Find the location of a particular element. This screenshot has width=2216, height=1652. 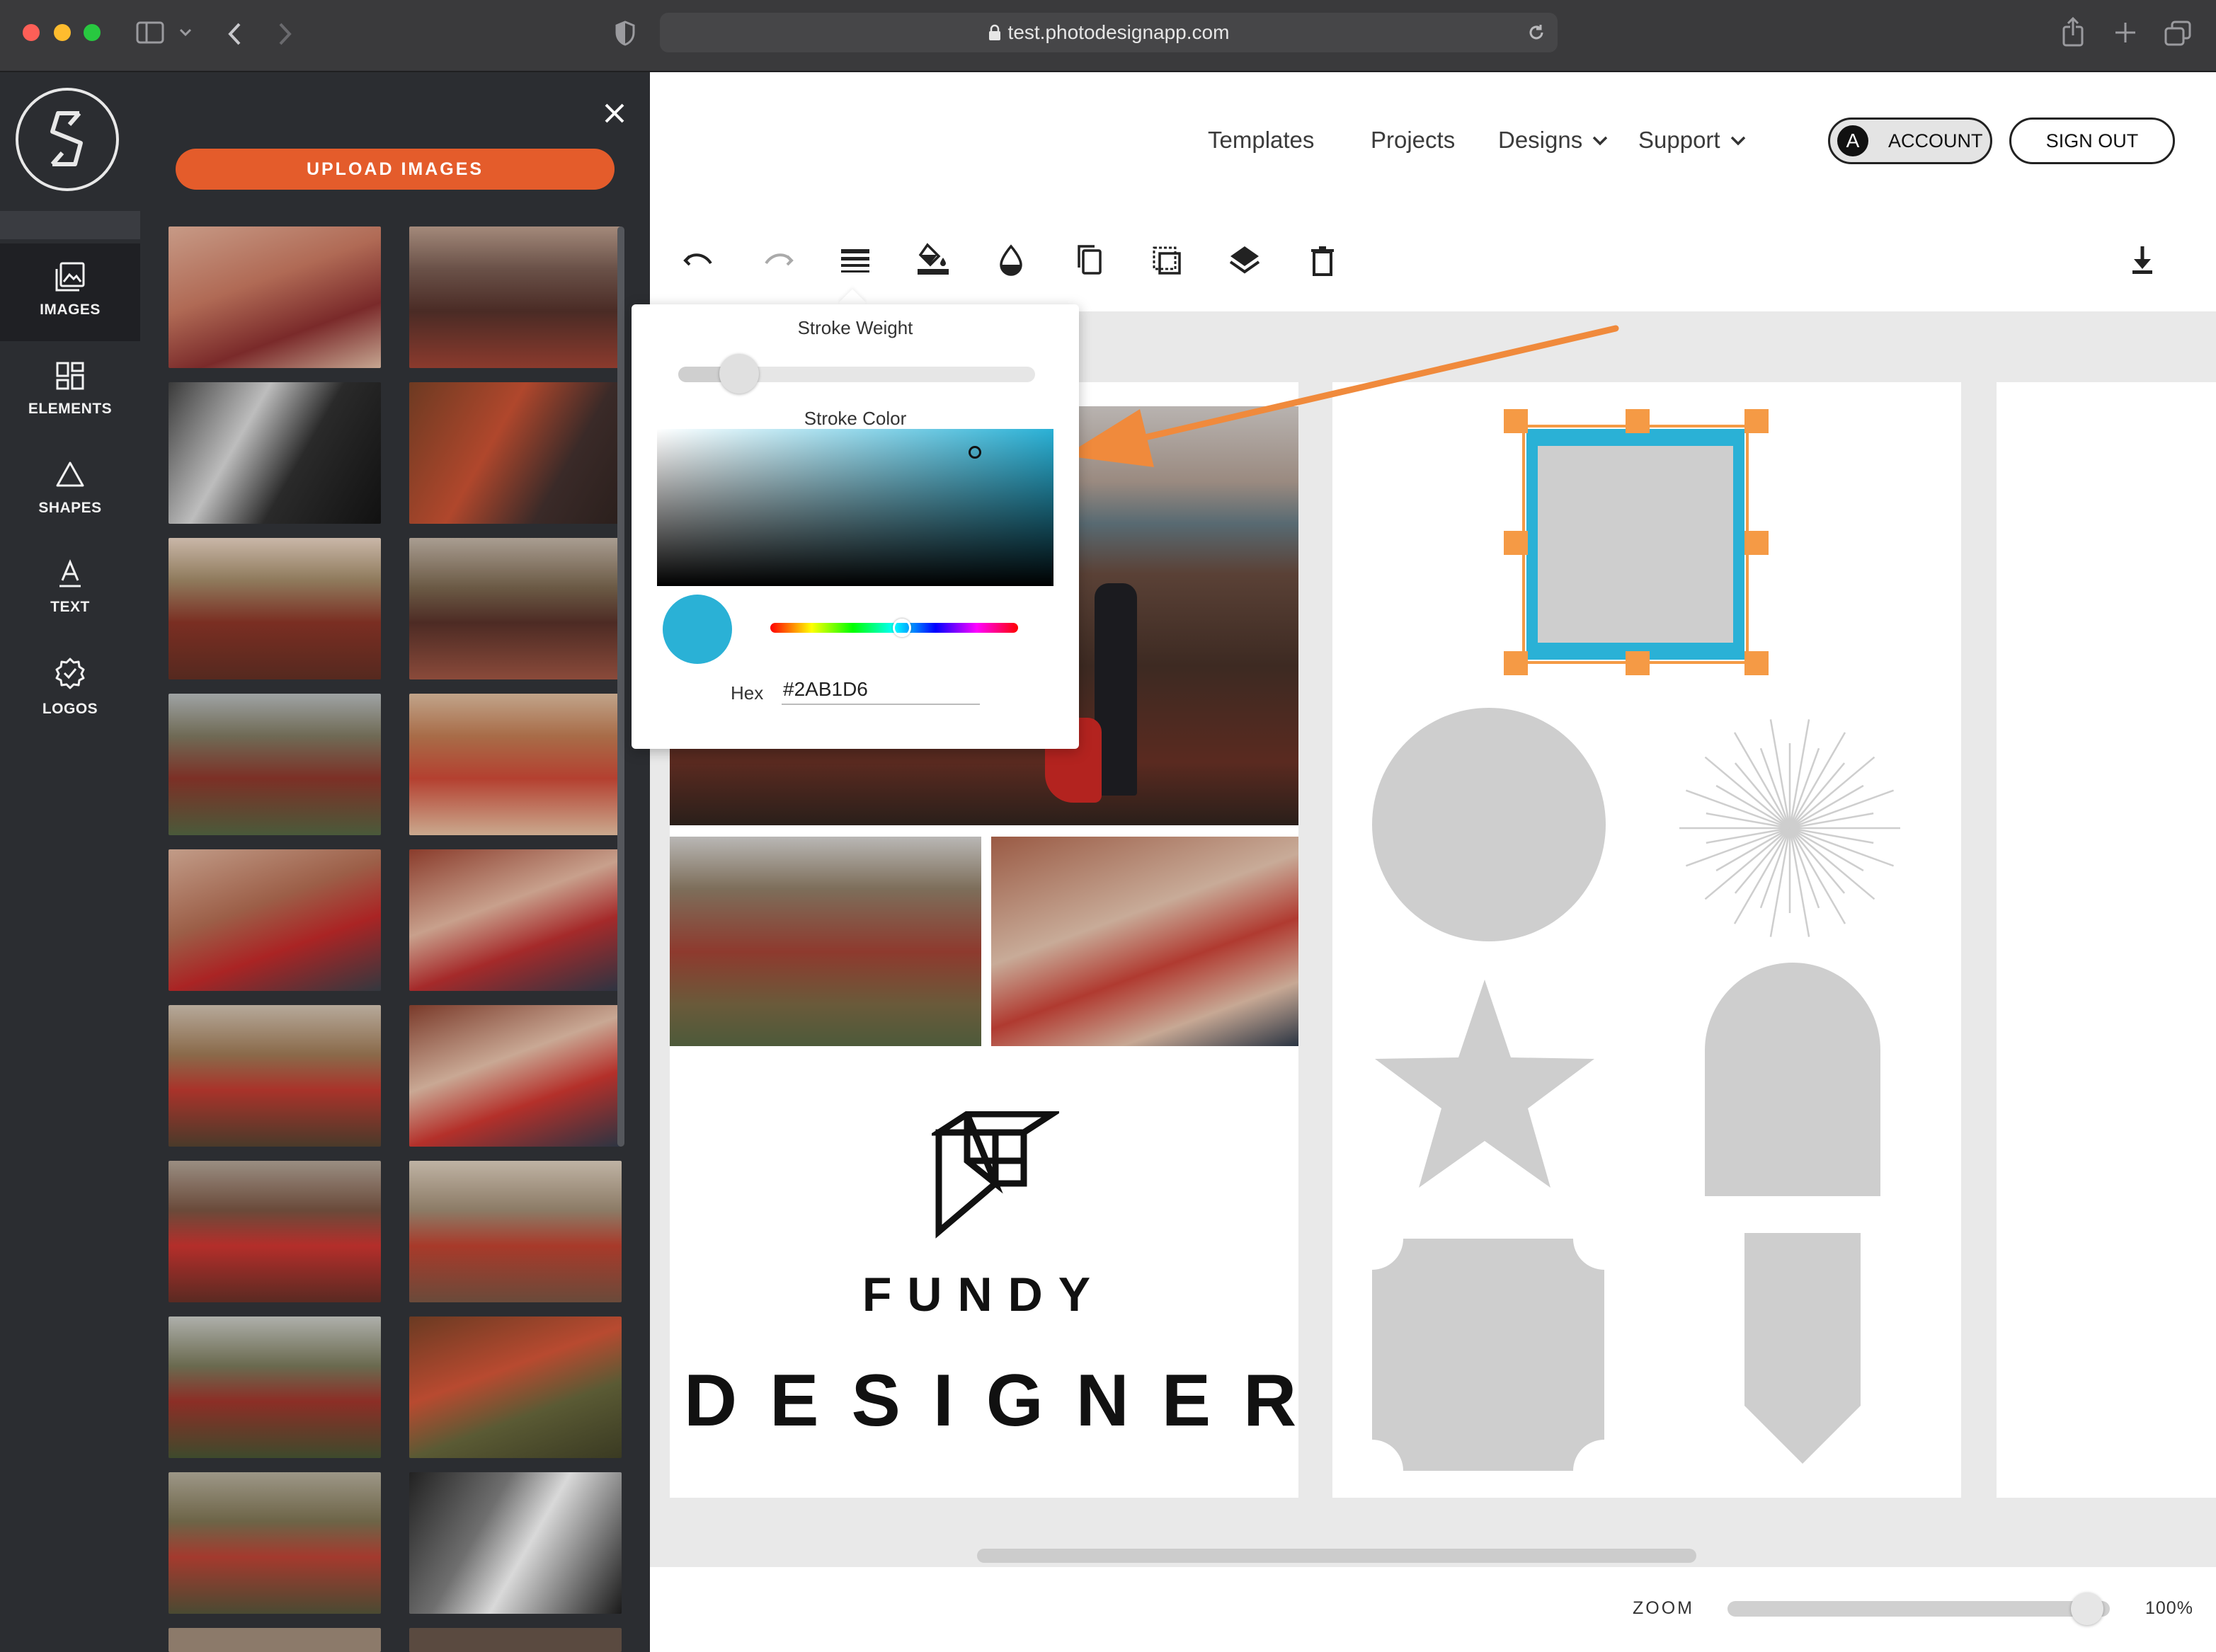

sidebar-item-elements: ELEMENTS is located at coordinates (70, 391).